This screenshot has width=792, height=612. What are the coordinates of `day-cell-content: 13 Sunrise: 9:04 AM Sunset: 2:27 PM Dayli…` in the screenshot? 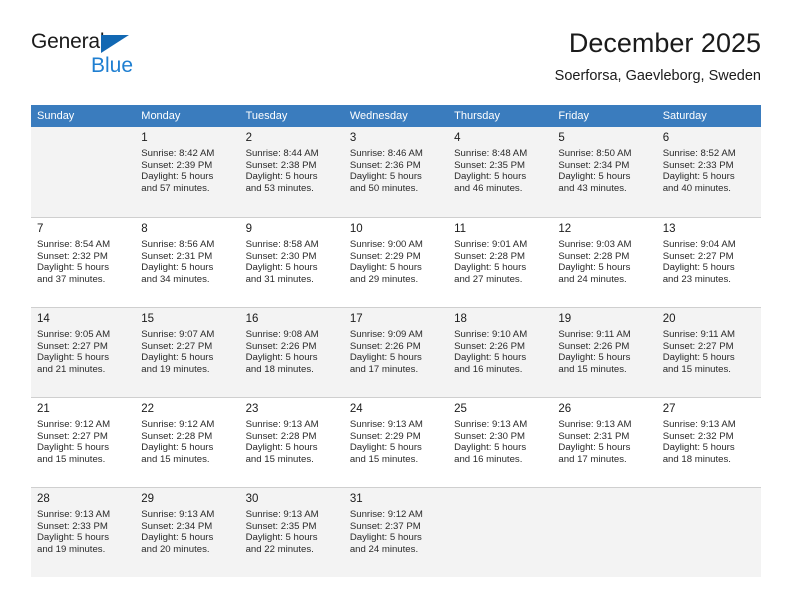 It's located at (708, 262).